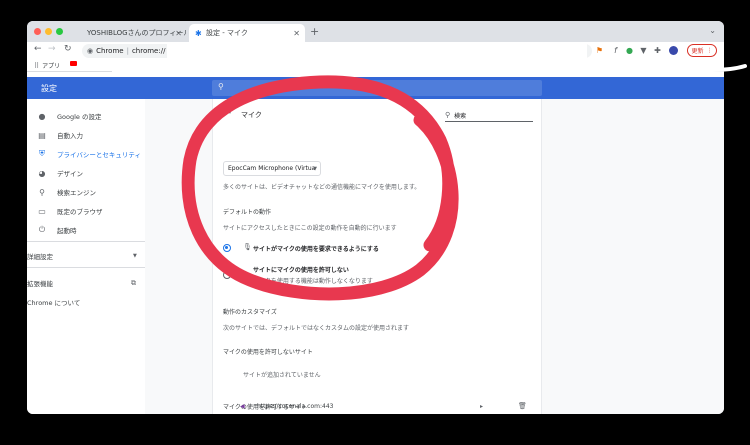 Image resolution: width=750 pixels, height=445 pixels. I want to click on sidebar-item-label: Chrome について, so click(54, 303).